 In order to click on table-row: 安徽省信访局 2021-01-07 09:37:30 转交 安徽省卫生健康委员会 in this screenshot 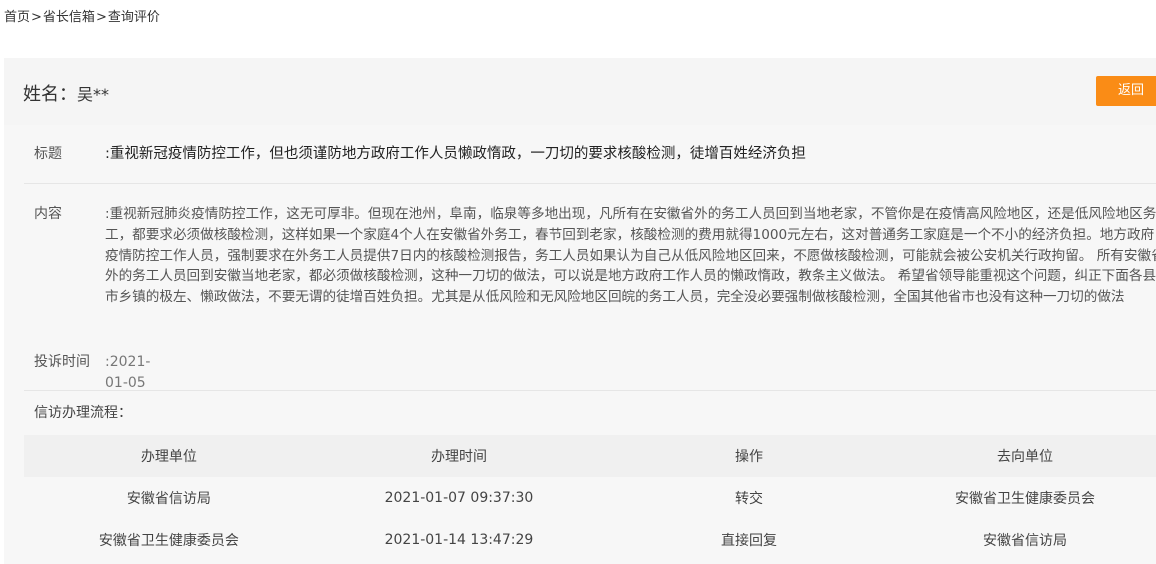, I will do `click(590, 498)`.